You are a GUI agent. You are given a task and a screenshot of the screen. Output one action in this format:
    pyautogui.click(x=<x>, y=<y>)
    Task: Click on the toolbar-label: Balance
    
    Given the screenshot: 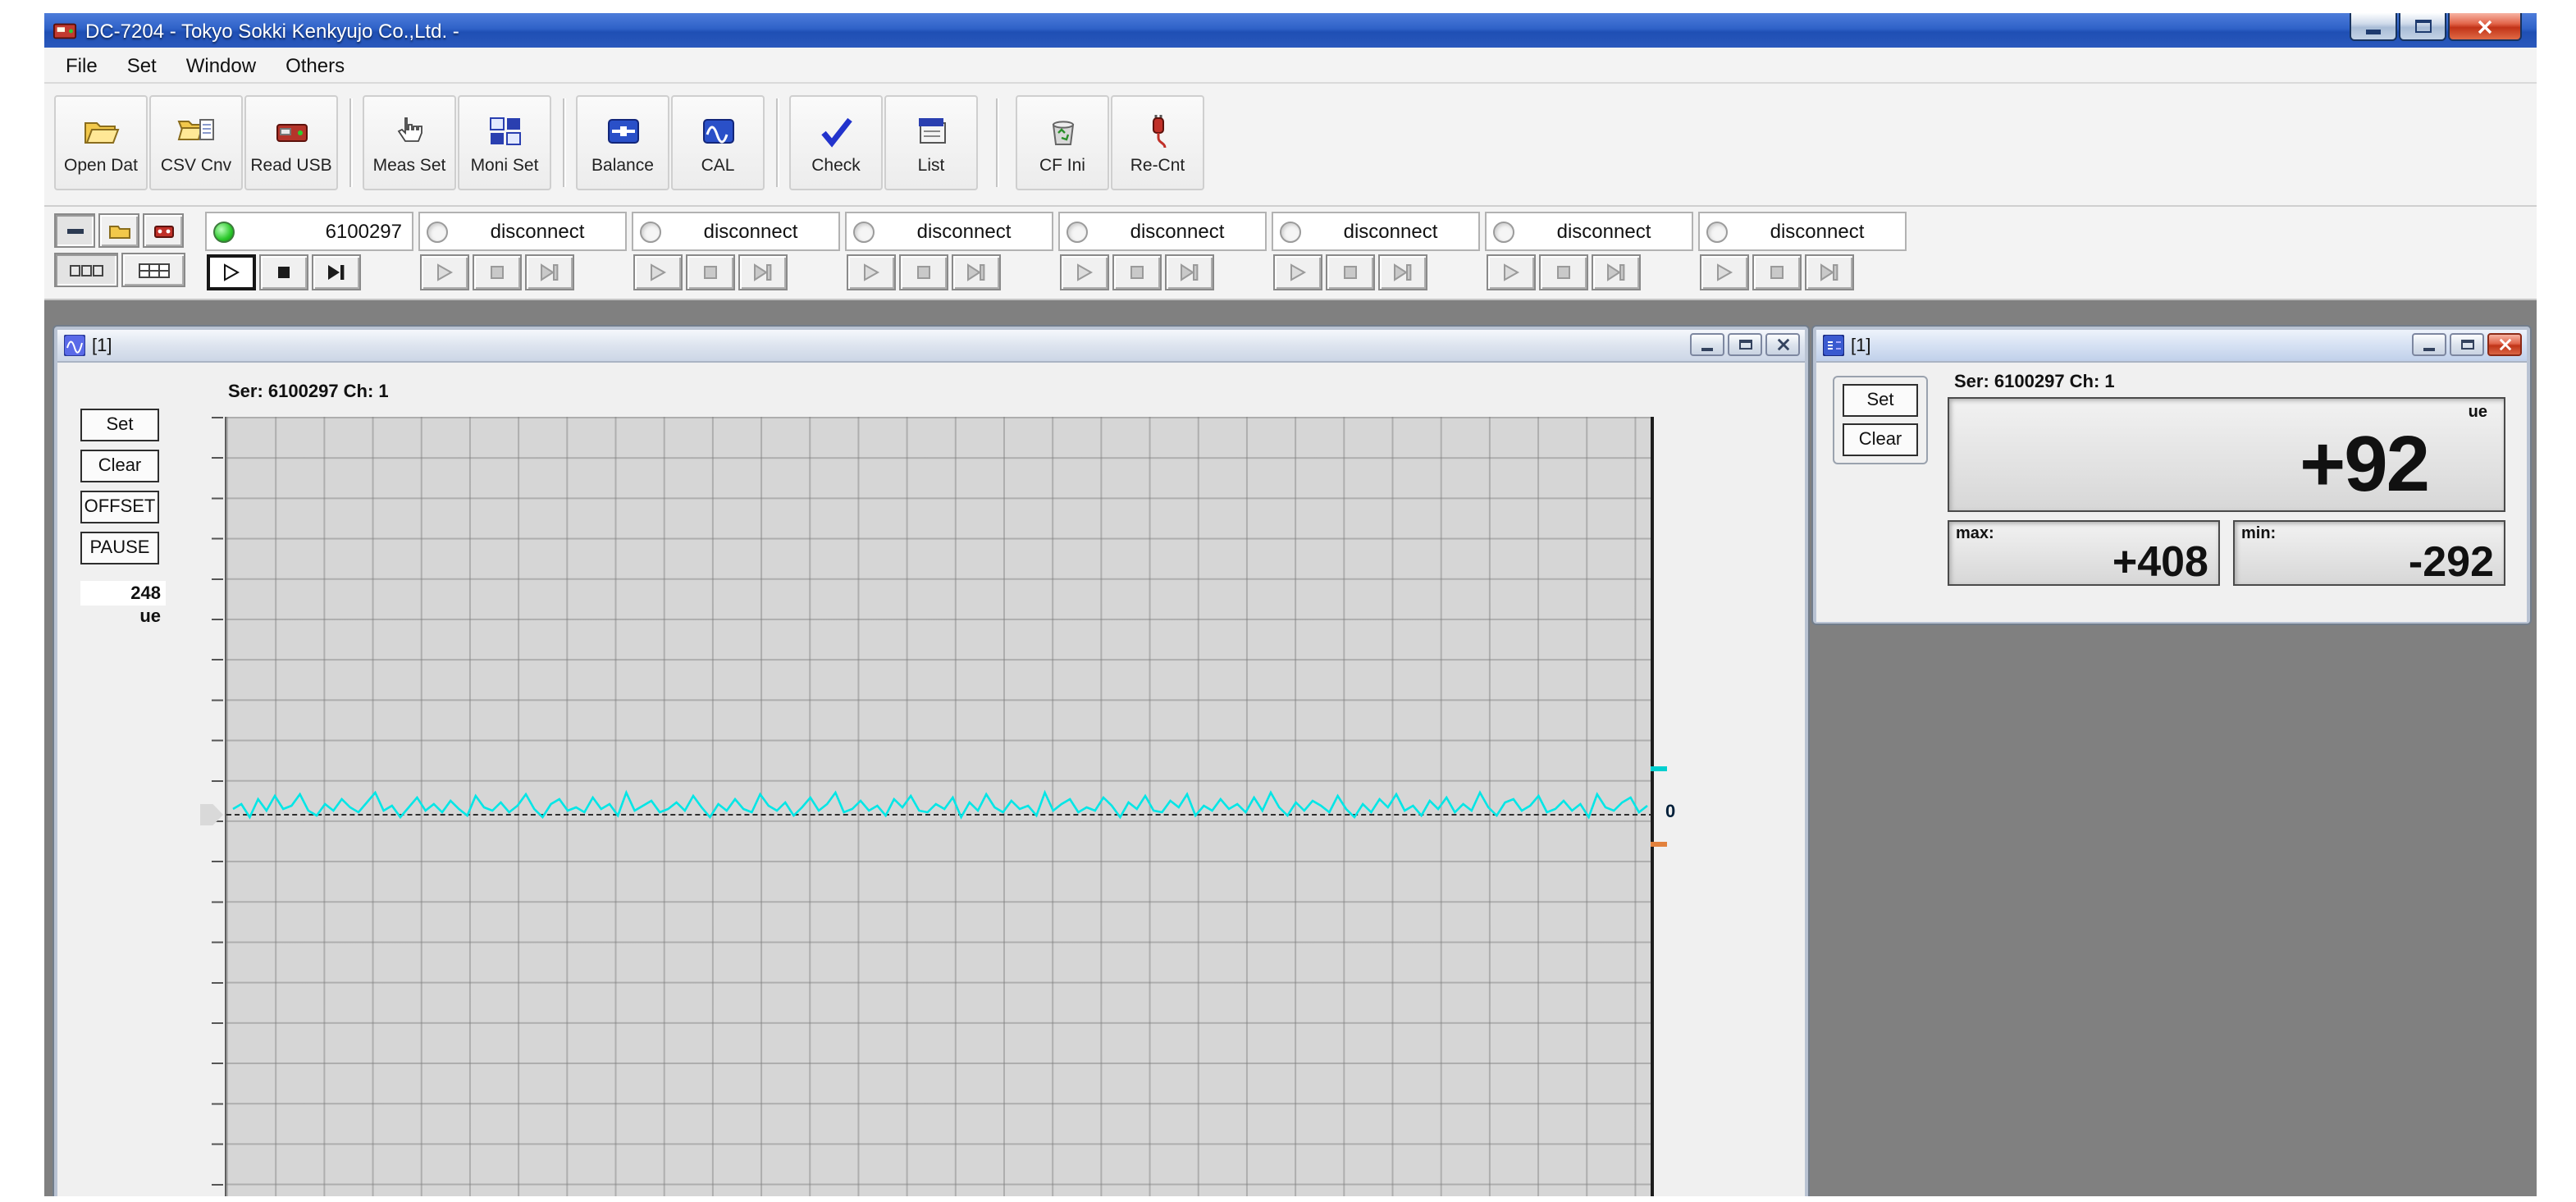 What is the action you would take?
    pyautogui.click(x=622, y=165)
    